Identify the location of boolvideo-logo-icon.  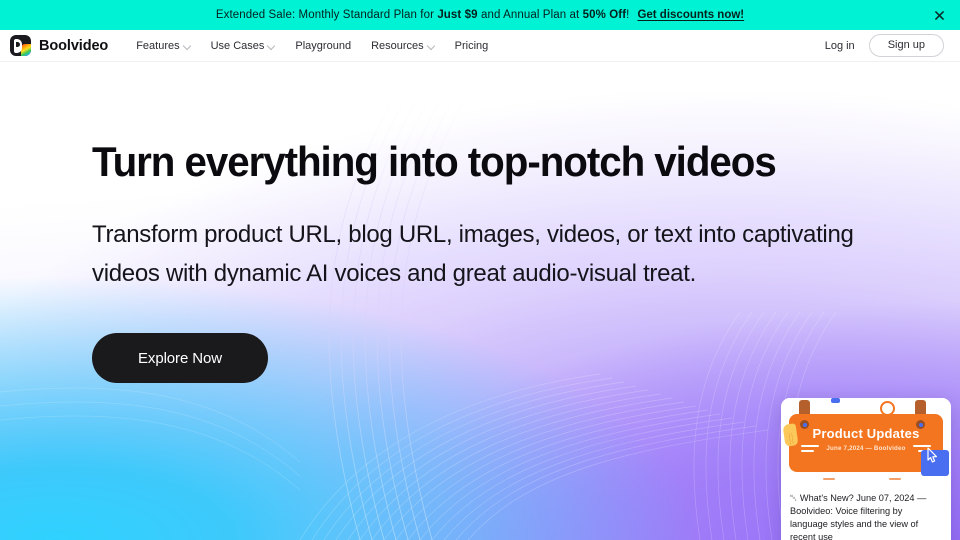
(20, 45).